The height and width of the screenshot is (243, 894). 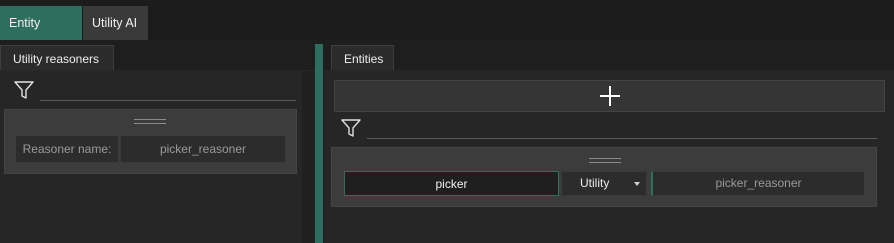 I want to click on panel-divider, so click(x=319, y=143).